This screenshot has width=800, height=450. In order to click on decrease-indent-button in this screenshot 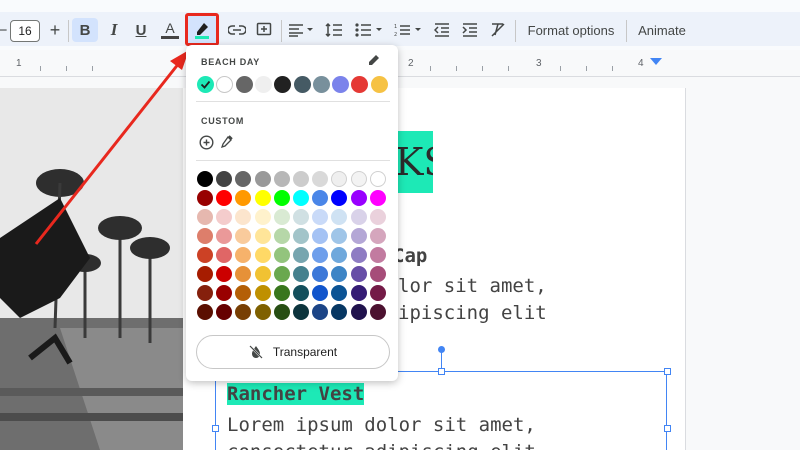, I will do `click(442, 30)`.